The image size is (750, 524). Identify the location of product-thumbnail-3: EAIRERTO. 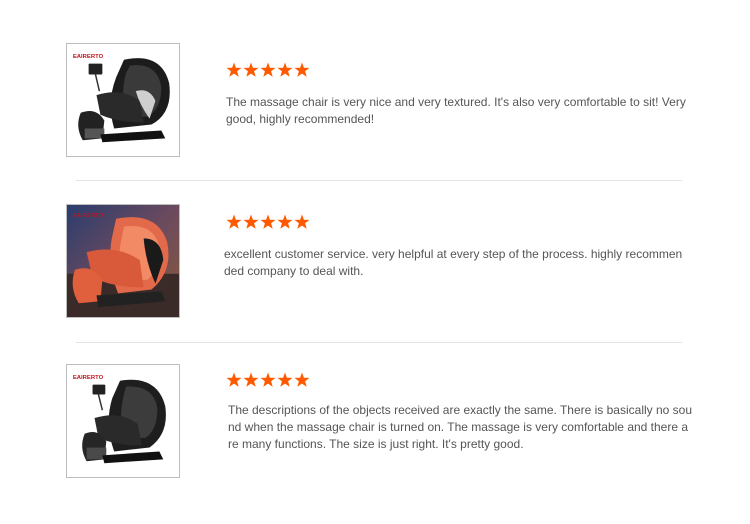
(123, 421).